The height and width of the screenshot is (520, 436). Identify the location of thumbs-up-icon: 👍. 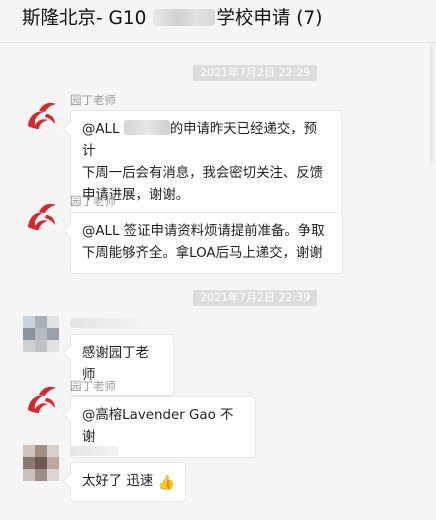
(166, 483).